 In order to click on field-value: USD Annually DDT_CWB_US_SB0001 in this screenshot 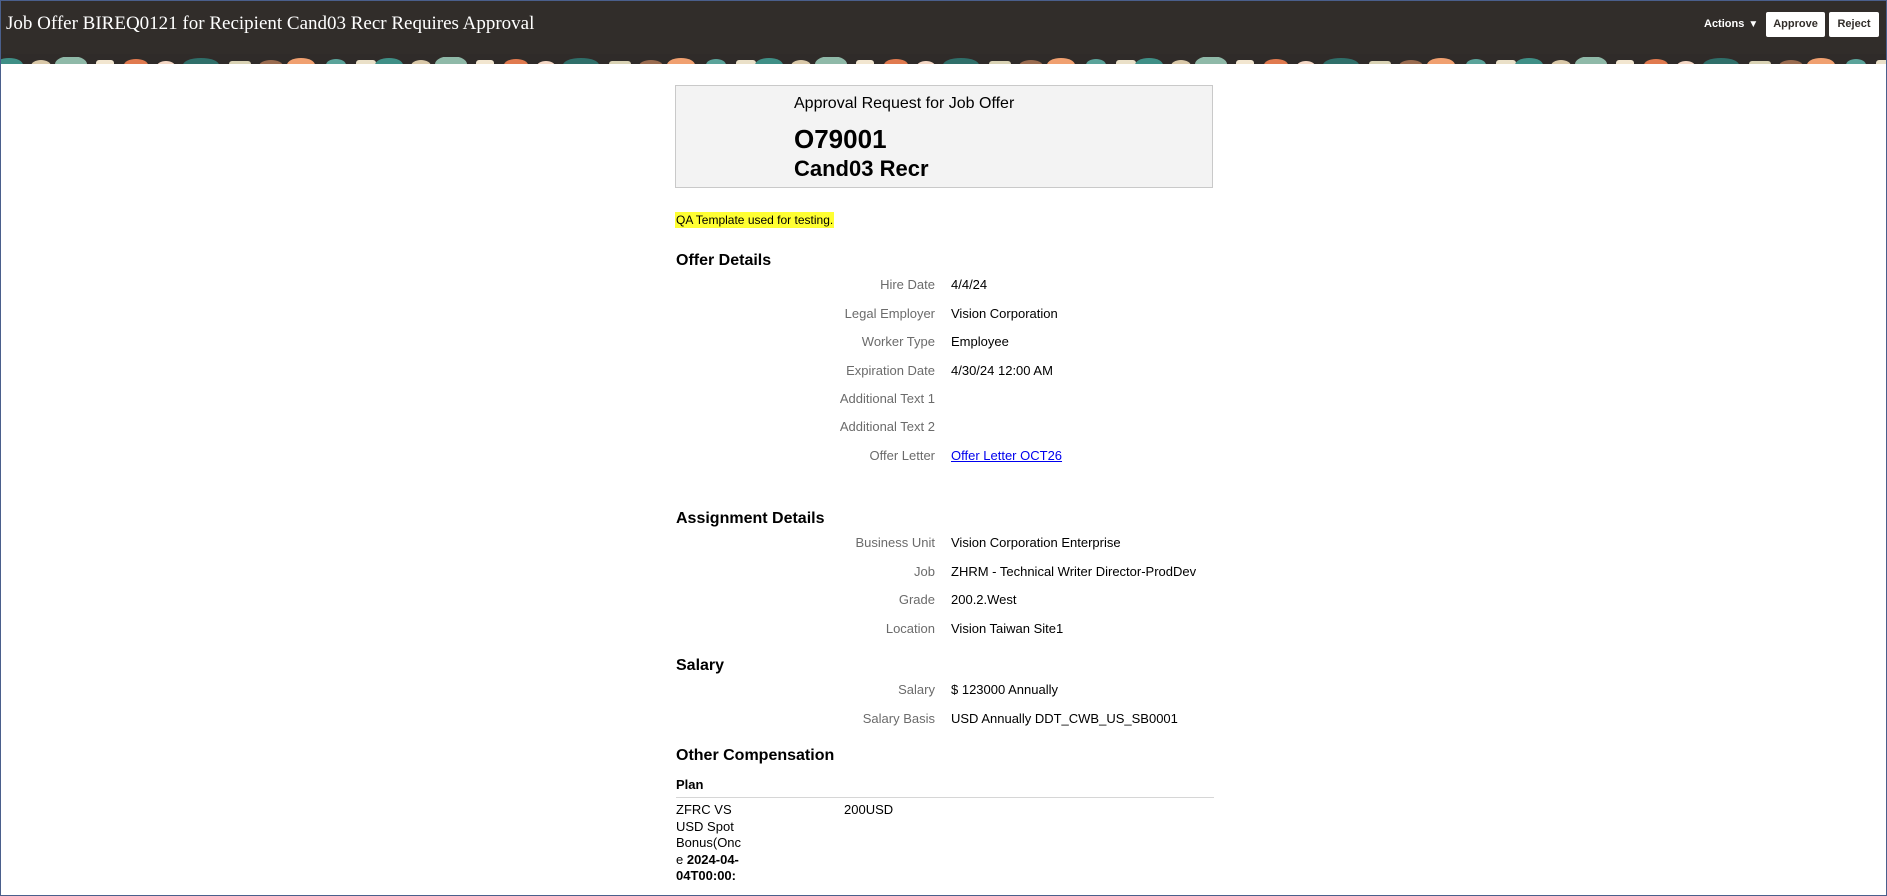, I will do `click(1064, 718)`.